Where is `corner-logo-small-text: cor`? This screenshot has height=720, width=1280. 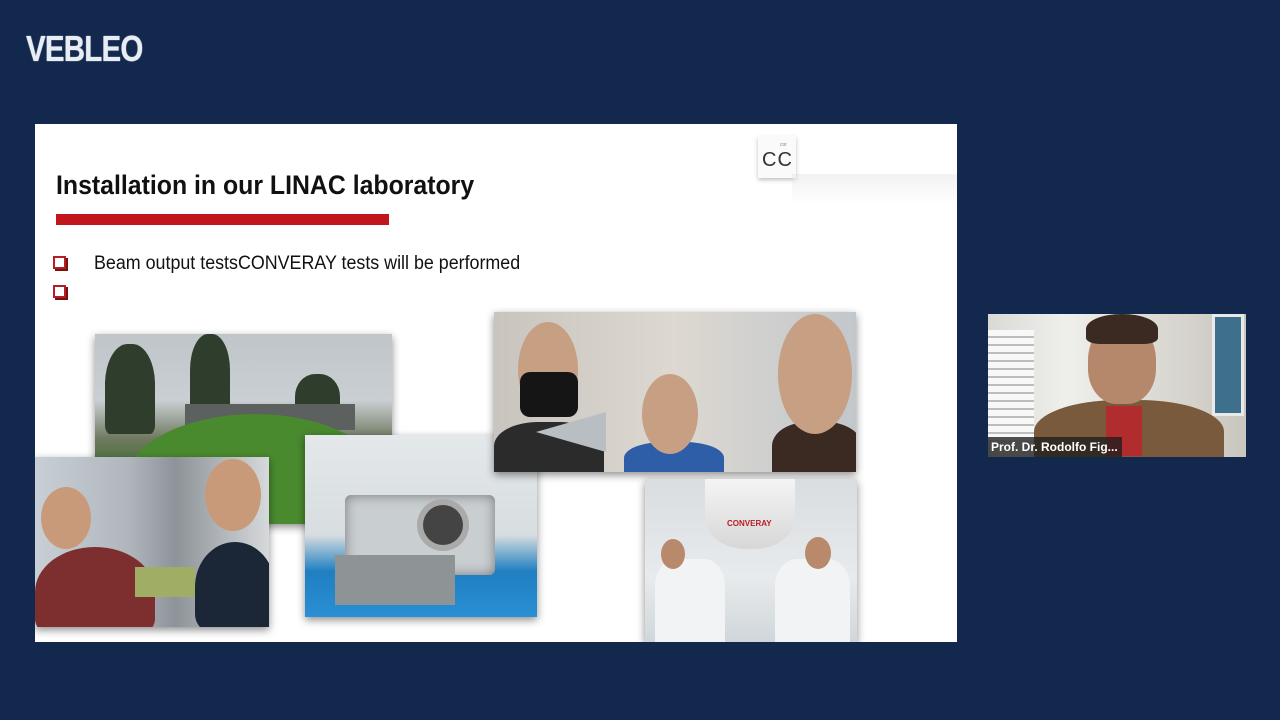 corner-logo-small-text: cor is located at coordinates (783, 145).